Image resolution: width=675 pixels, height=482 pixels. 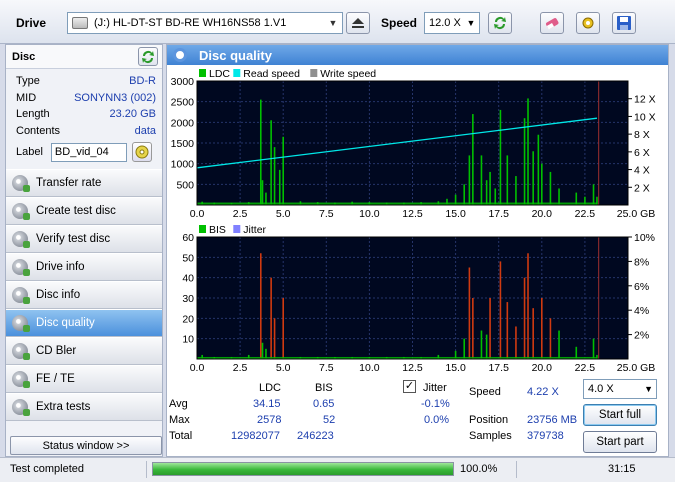 I want to click on stats-total-ldc: 12982077, so click(x=255, y=436).